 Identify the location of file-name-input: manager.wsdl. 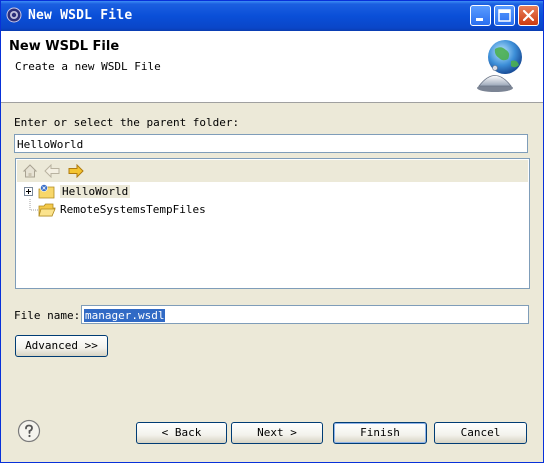
(305, 314).